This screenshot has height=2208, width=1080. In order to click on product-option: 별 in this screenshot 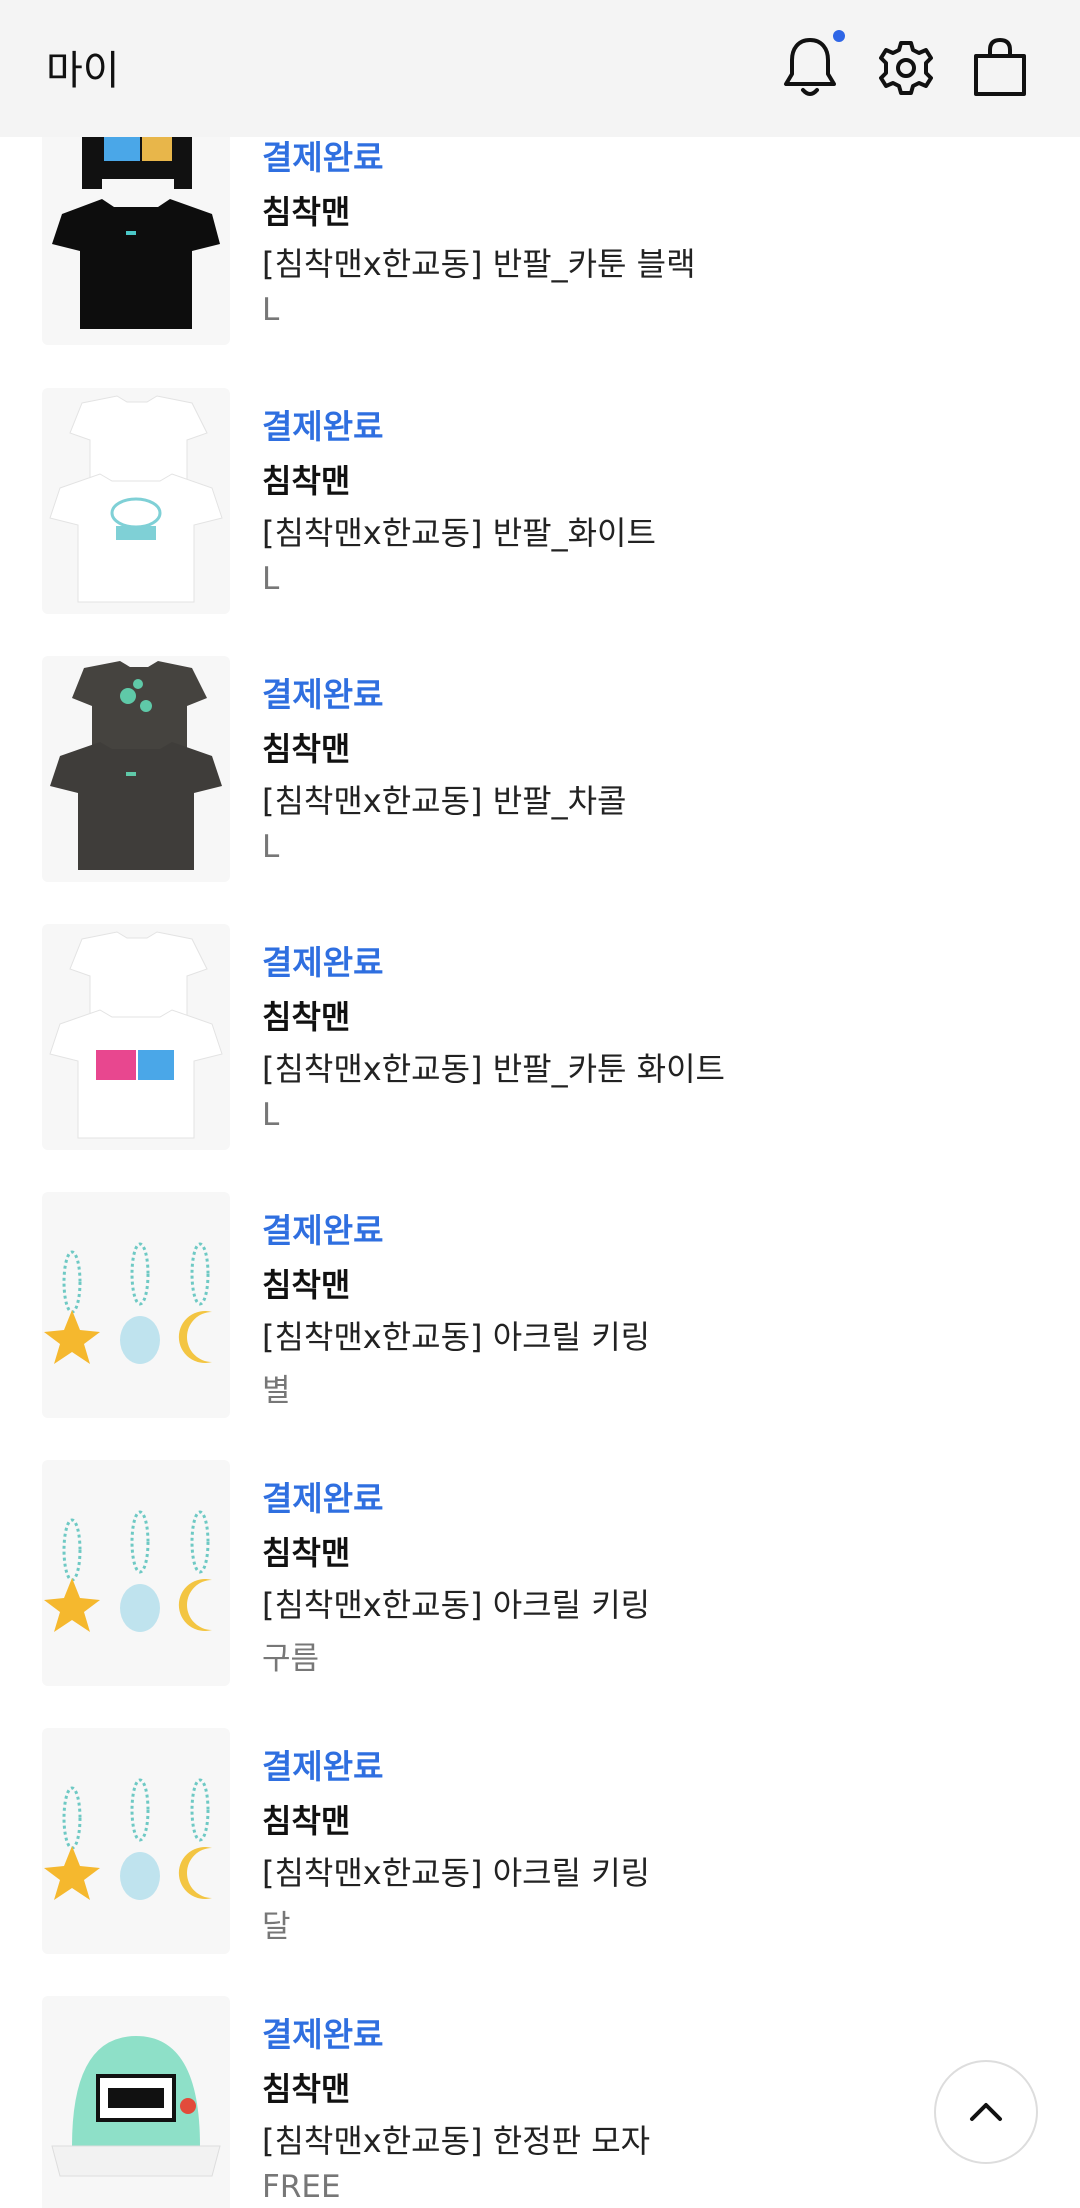, I will do `click(276, 1391)`.